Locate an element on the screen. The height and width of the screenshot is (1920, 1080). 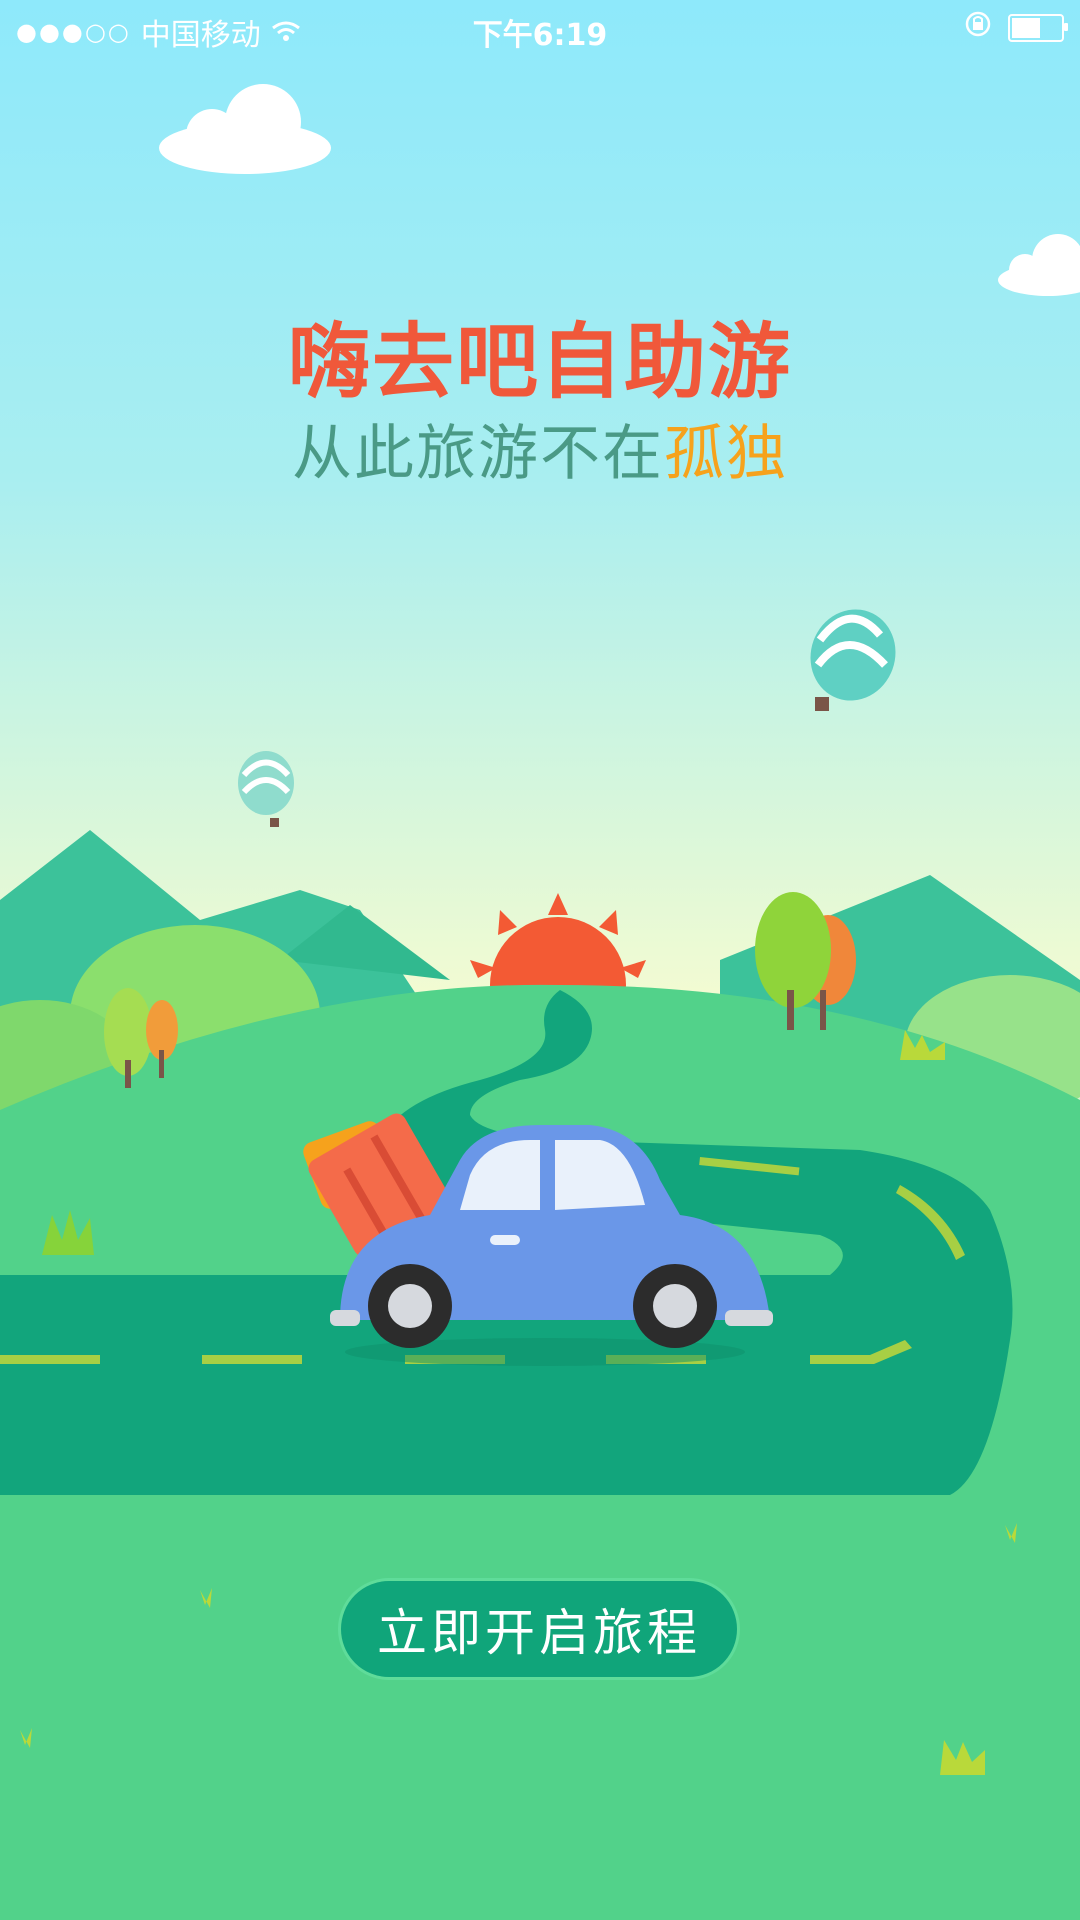
slogan-highlight: 孤独 is located at coordinates (726, 454).